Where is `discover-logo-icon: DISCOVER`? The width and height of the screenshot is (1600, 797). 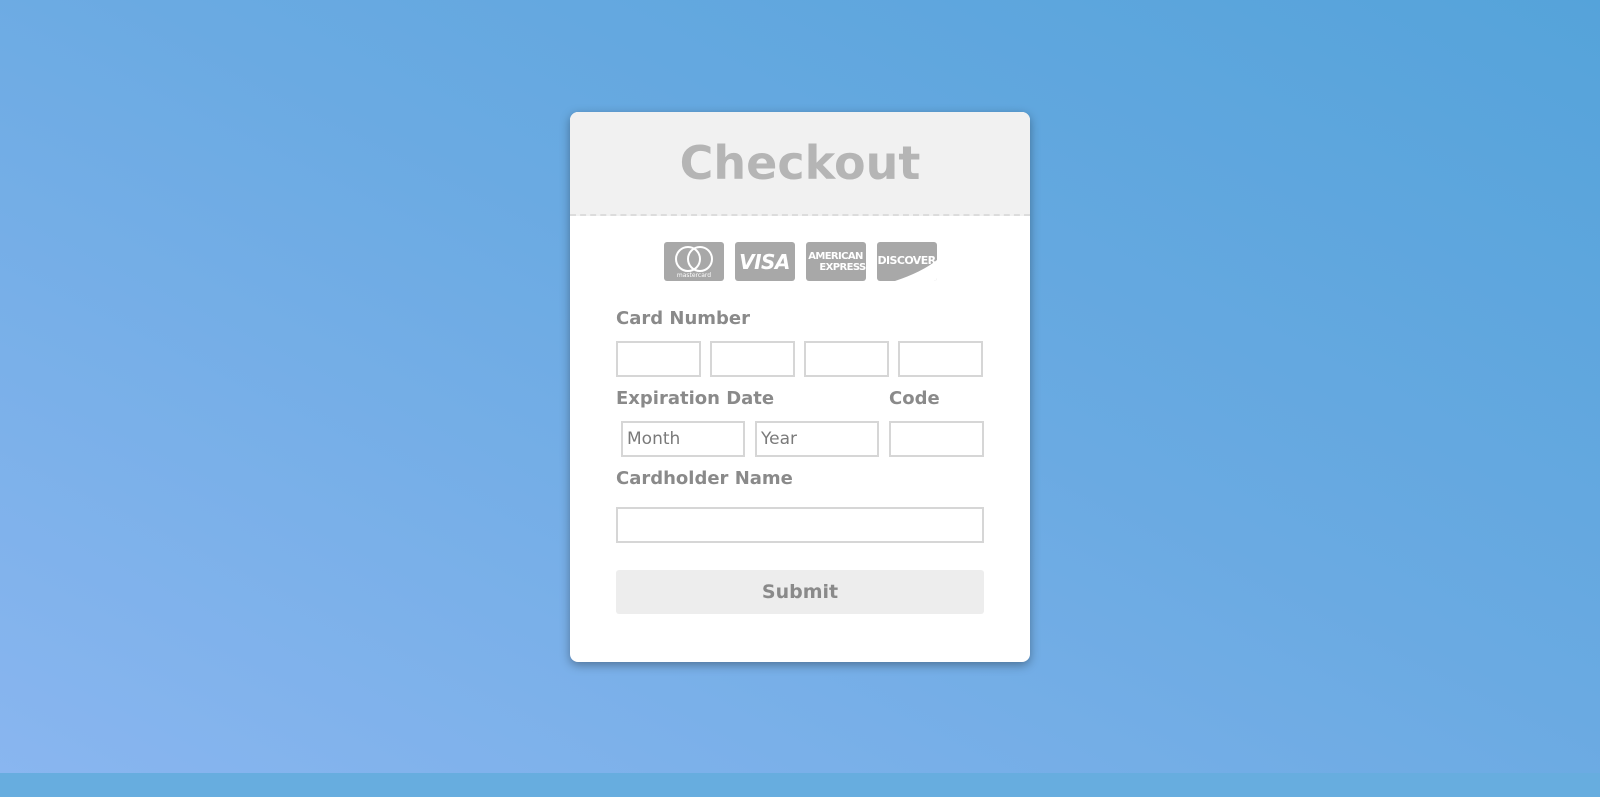 discover-logo-icon: DISCOVER is located at coordinates (906, 261).